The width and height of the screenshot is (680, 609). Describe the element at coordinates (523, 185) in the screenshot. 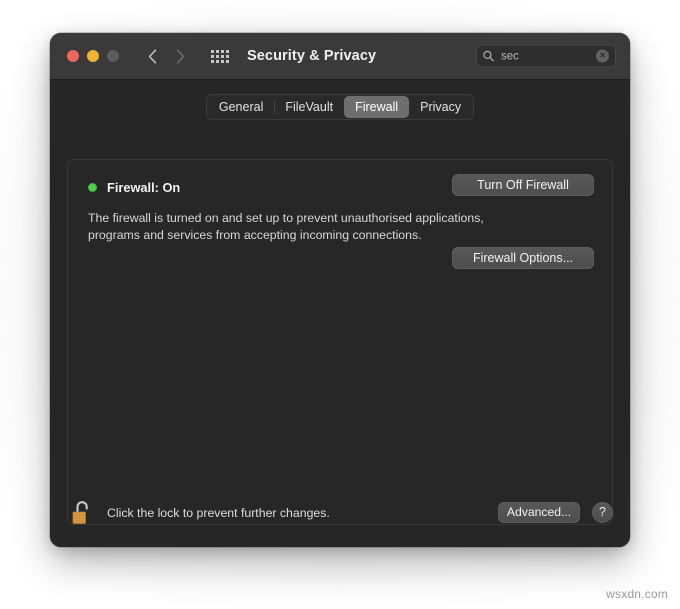

I see `turn-off-firewall-button: Turn Off Firewall` at that location.